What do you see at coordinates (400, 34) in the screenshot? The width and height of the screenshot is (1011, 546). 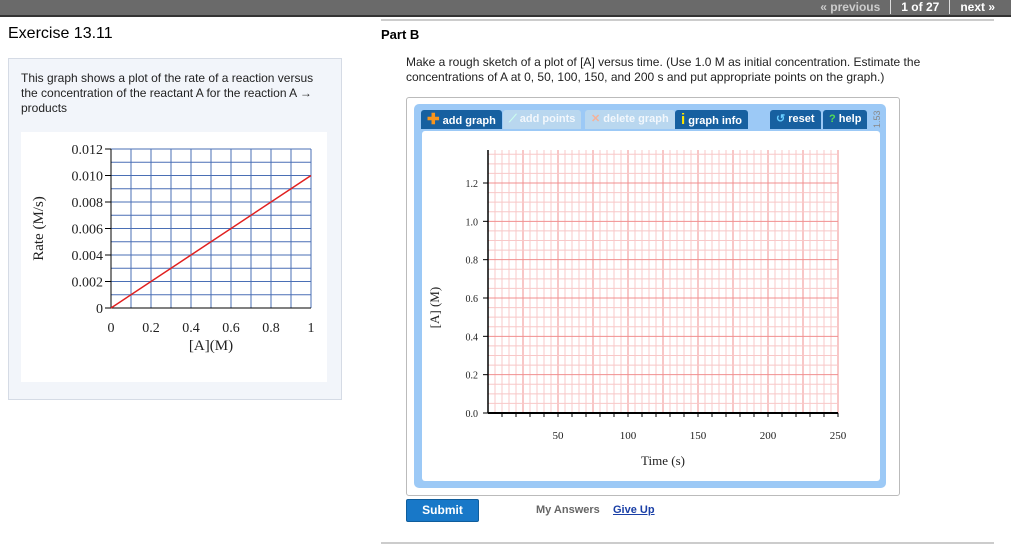 I see `part-title: Part B` at bounding box center [400, 34].